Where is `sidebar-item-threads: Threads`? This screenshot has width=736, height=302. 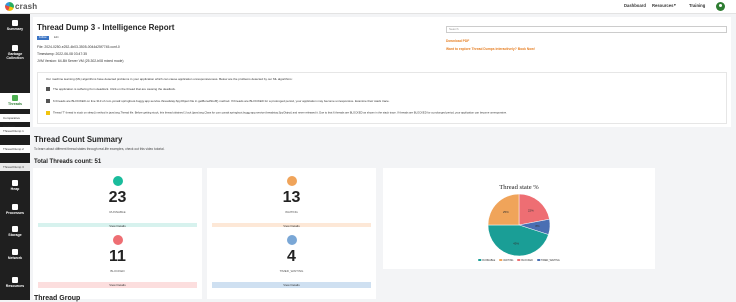 sidebar-item-threads: Threads is located at coordinates (15, 101).